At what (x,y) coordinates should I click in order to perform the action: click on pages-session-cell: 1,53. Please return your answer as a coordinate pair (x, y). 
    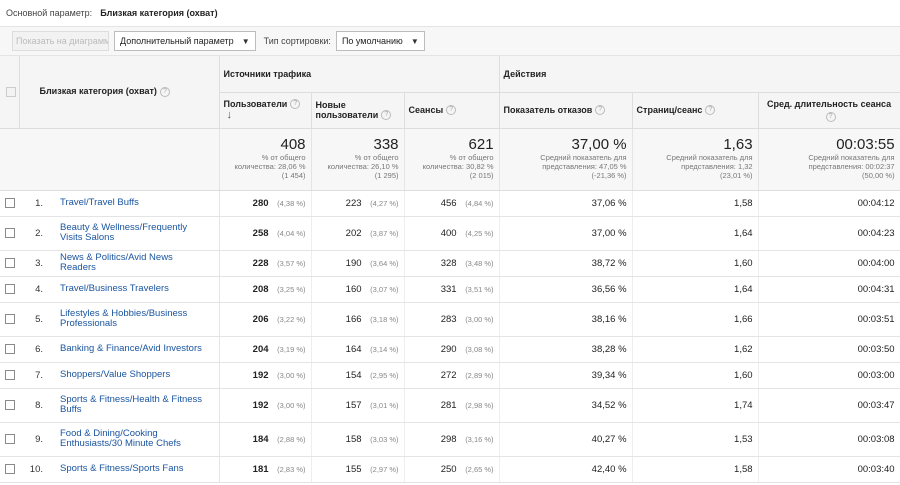
    Looking at the image, I should click on (695, 439).